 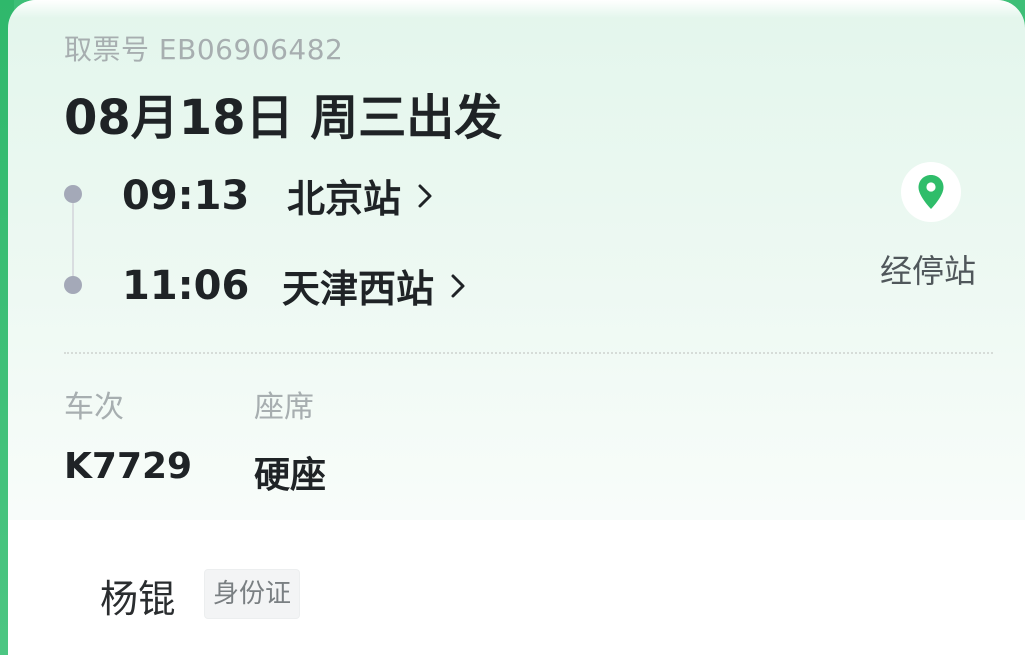 What do you see at coordinates (344, 199) in the screenshot?
I see `departure-station: 北京站` at bounding box center [344, 199].